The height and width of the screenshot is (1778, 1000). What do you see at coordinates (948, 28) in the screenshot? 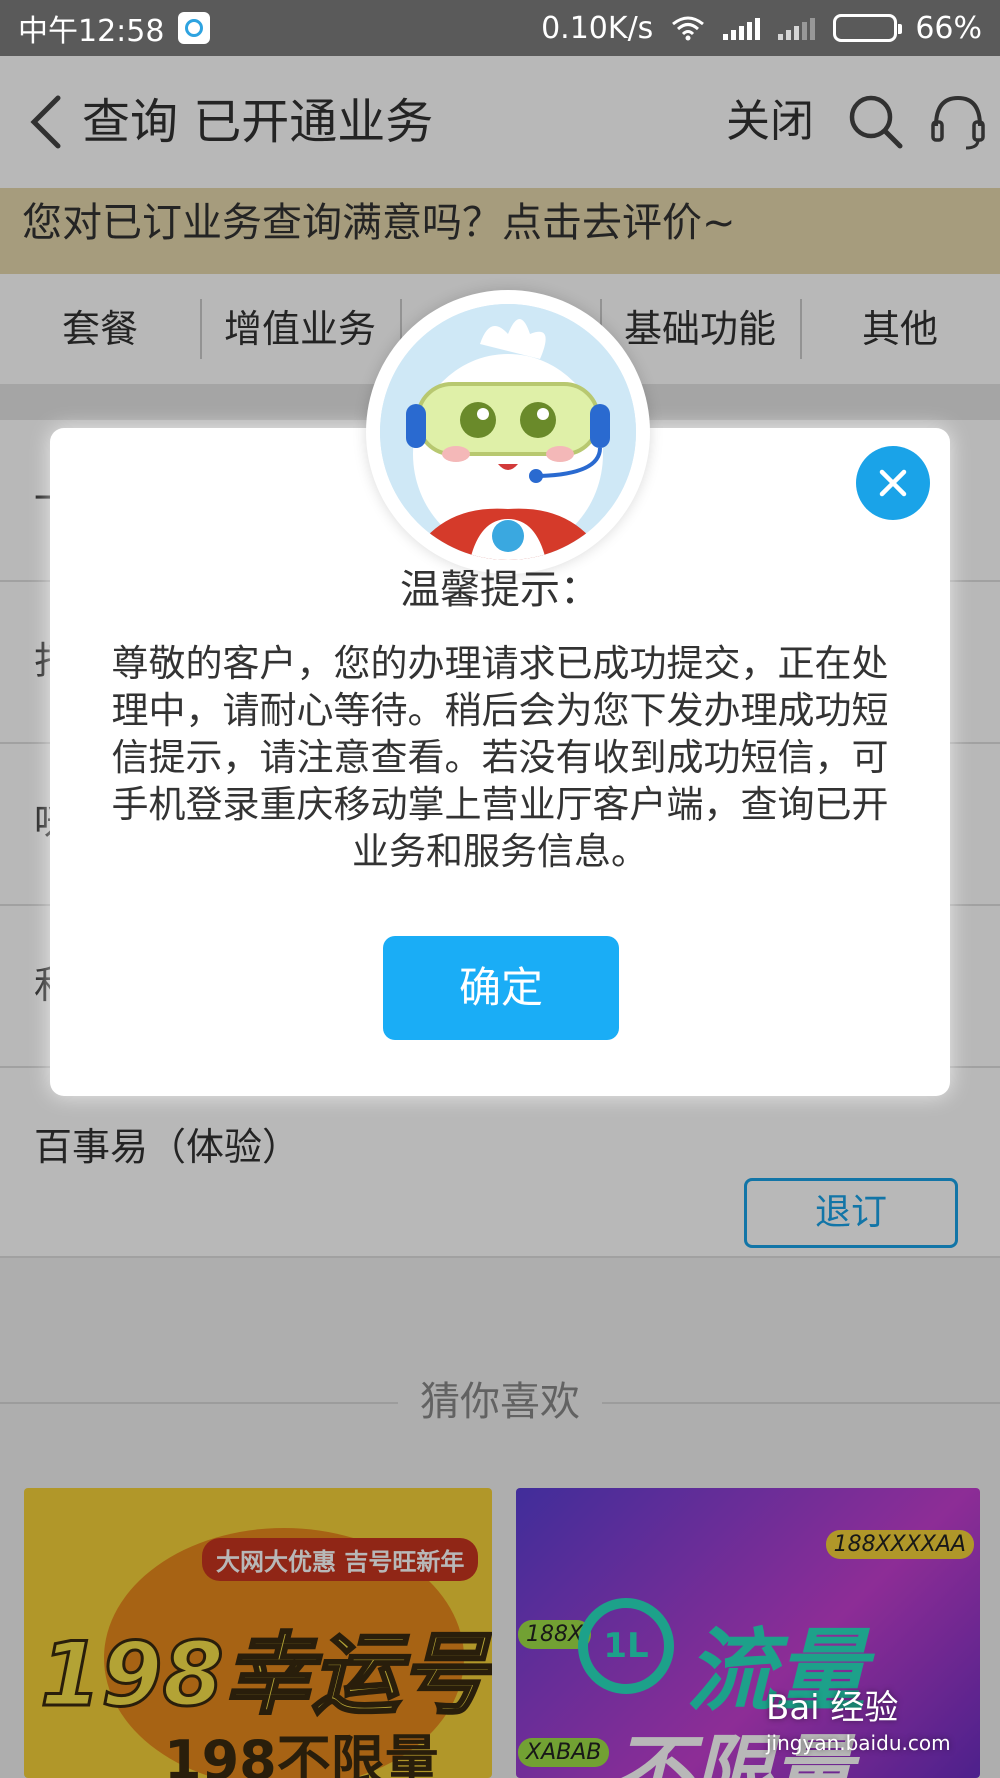
I see `battery-percent: 66%` at bounding box center [948, 28].